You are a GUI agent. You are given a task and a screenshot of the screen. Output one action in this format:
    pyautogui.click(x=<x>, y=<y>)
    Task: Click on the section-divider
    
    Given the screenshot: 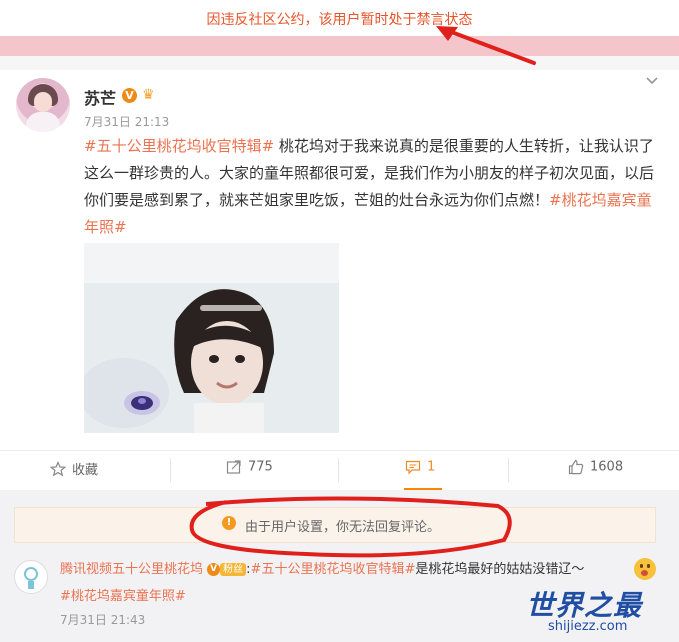 What is the action you would take?
    pyautogui.click(x=339, y=63)
    